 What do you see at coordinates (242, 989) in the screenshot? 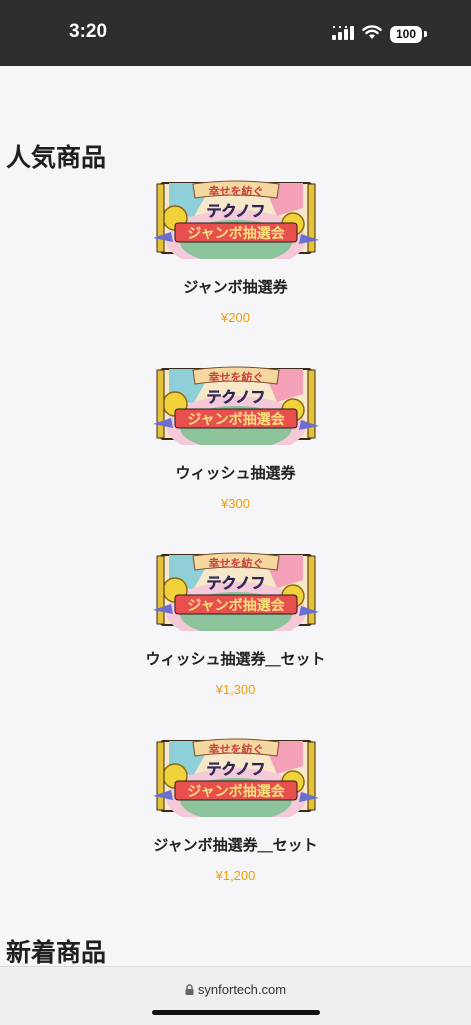
I see `url-text: synfortech.com` at bounding box center [242, 989].